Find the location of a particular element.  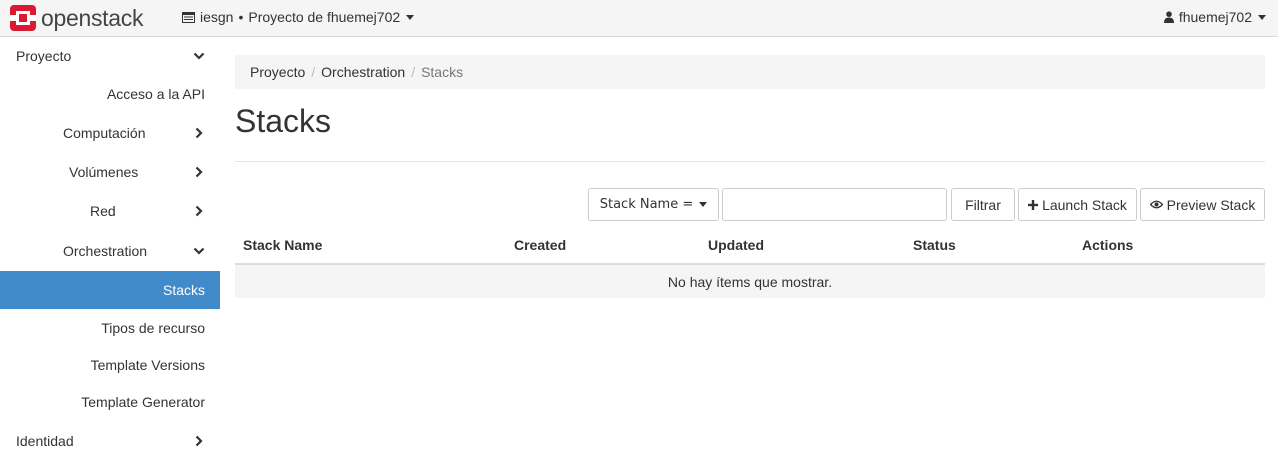

column-header-status: Status is located at coordinates (934, 245).